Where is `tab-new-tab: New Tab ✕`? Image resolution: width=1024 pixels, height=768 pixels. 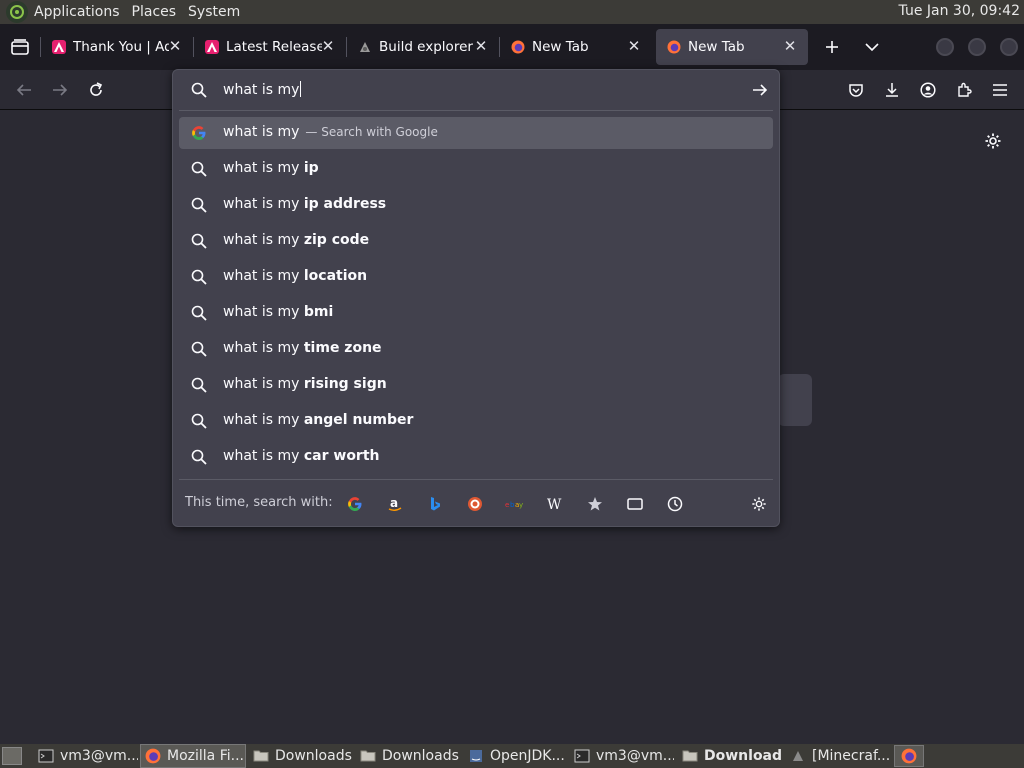 tab-new-tab: New Tab ✕ is located at coordinates (576, 47).